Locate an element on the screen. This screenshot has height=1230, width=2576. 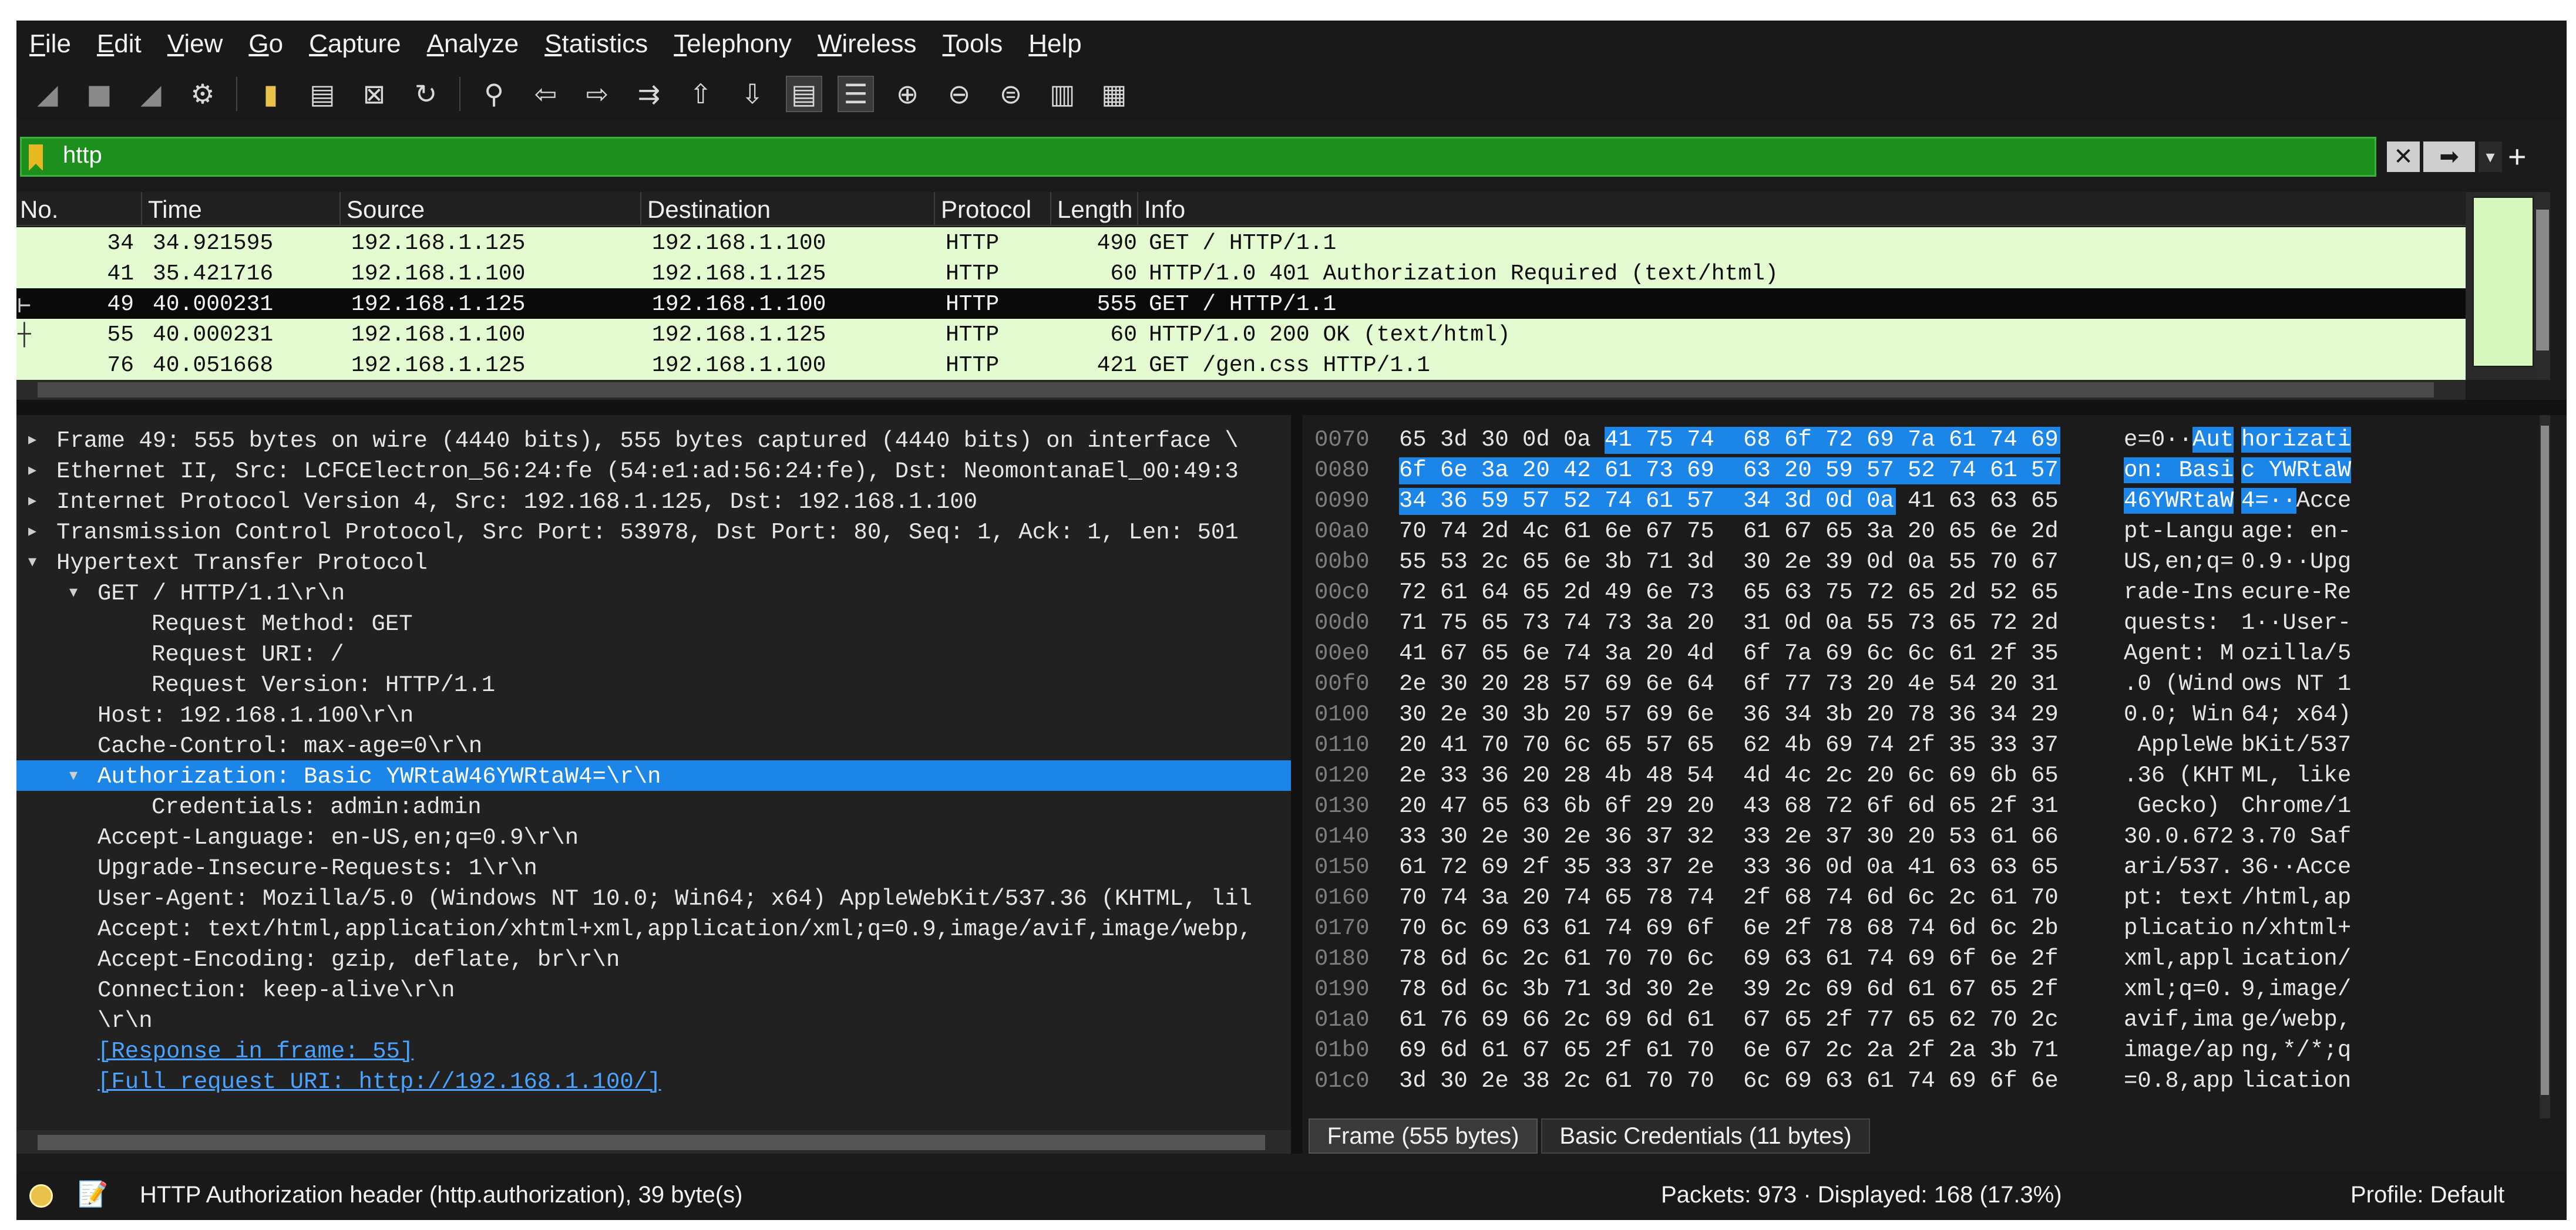
hex-byte: 3a is located at coordinates (1666, 623).